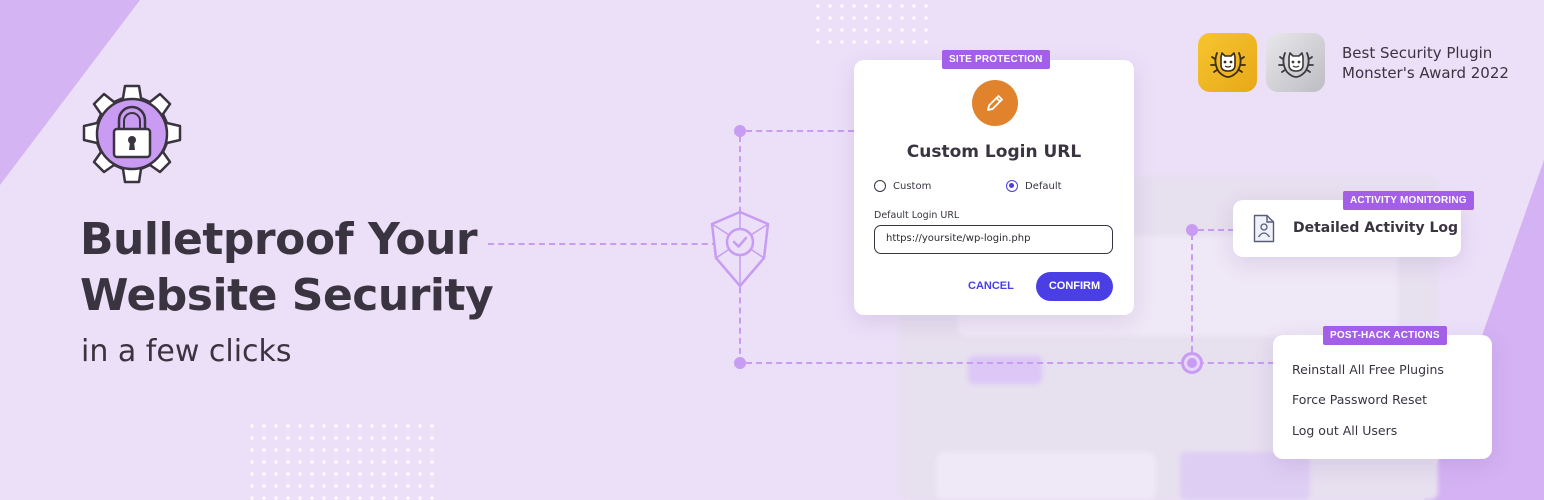 The image size is (1544, 500). Describe the element at coordinates (1417, 53) in the screenshot. I see `award-line-1: Best Security Plugin` at that location.